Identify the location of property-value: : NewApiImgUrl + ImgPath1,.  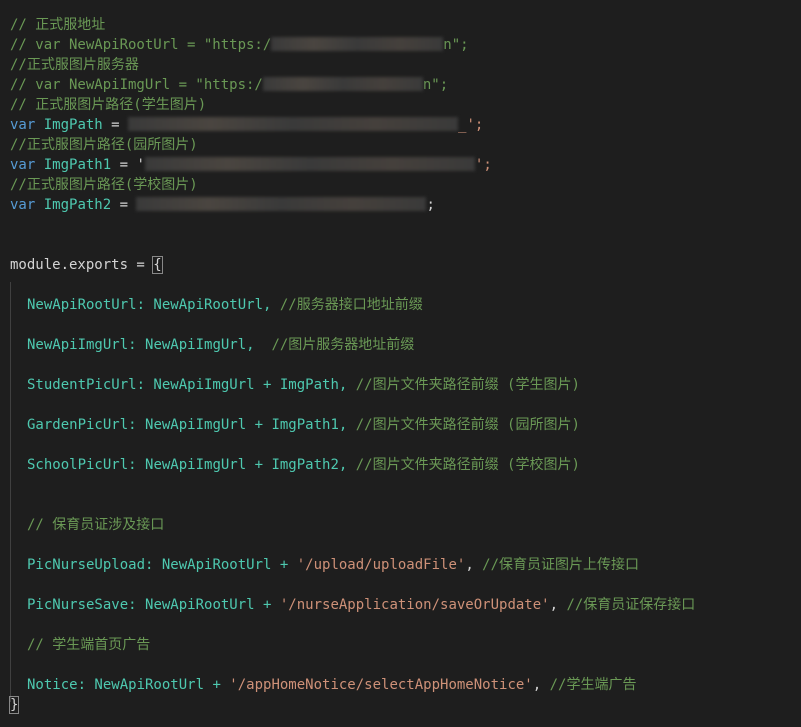
(242, 425).